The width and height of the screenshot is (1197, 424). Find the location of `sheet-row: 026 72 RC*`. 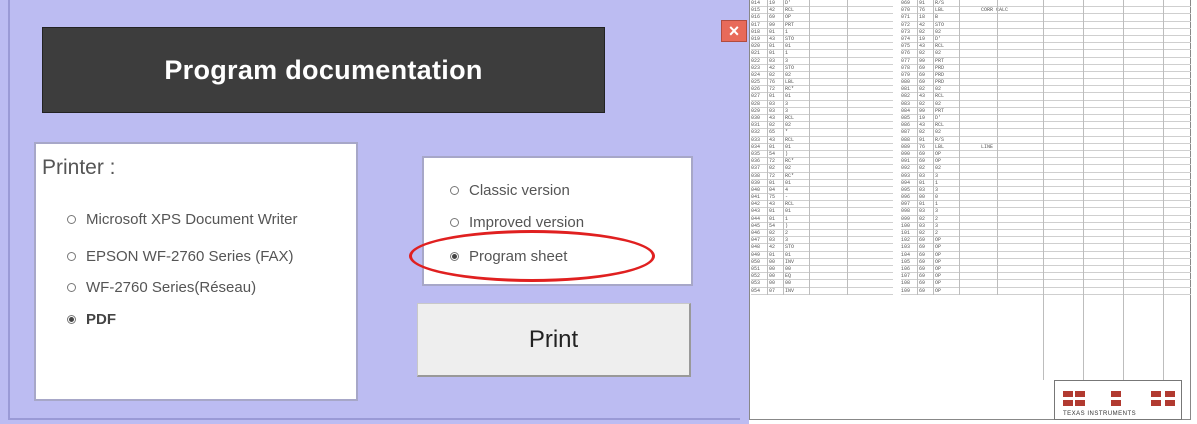

sheet-row: 026 72 RC* is located at coordinates (822, 90).